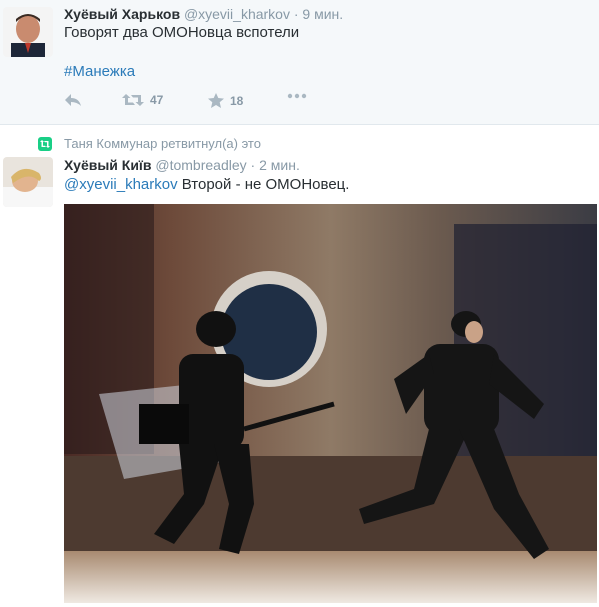 The image size is (599, 607). Describe the element at coordinates (200, 165) in the screenshot. I see `author-handle: @tombreadley` at that location.